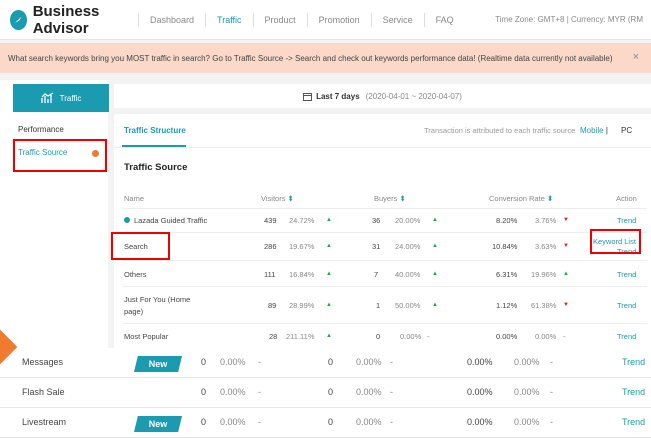 The image size is (651, 438). Describe the element at coordinates (127, 220) in the screenshot. I see `status-dot` at that location.